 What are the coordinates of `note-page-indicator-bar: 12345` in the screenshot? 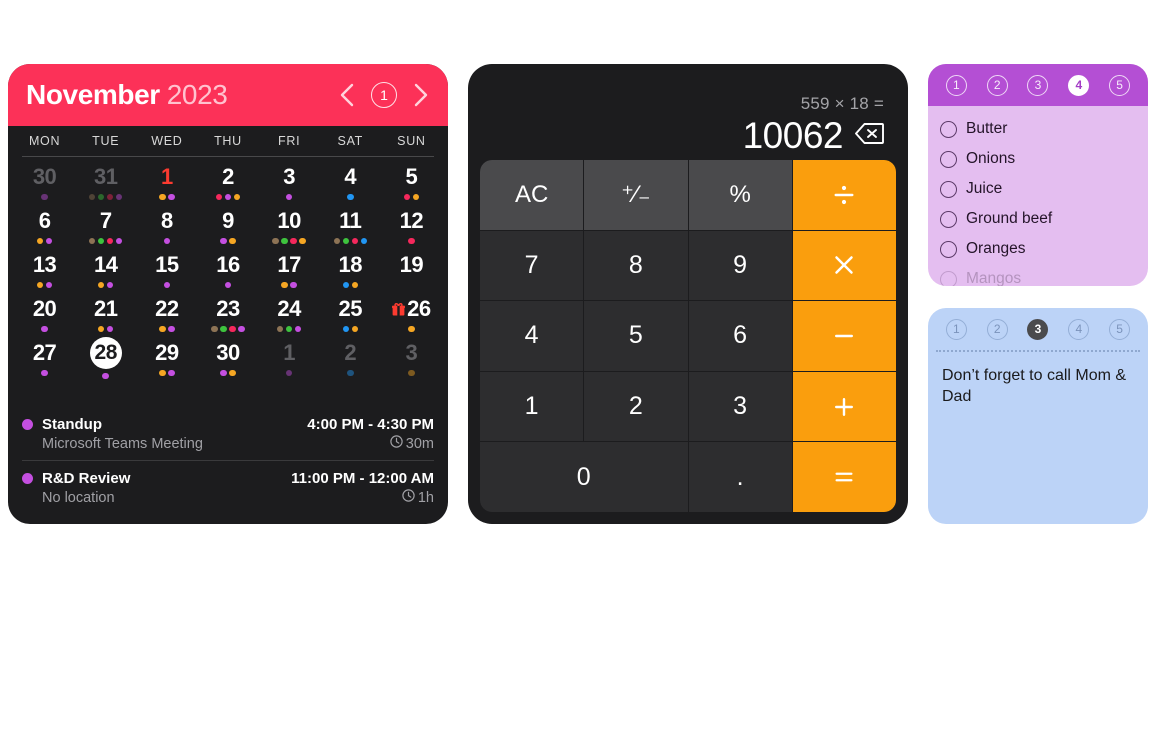 It's located at (1038, 329).